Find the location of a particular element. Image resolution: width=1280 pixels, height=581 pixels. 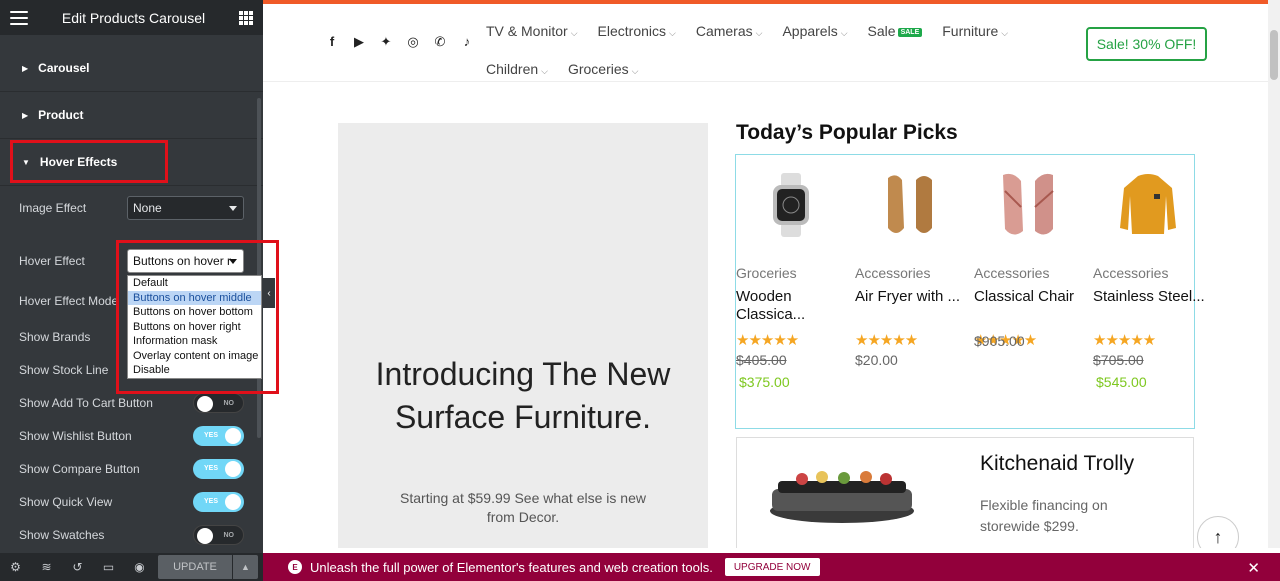

whatsapp-icon: ✆ is located at coordinates (440, 42).